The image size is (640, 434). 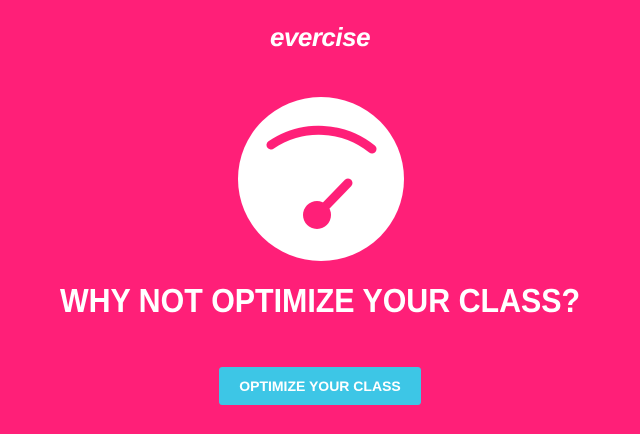 I want to click on evercise-logo: evercise, so click(x=320, y=37).